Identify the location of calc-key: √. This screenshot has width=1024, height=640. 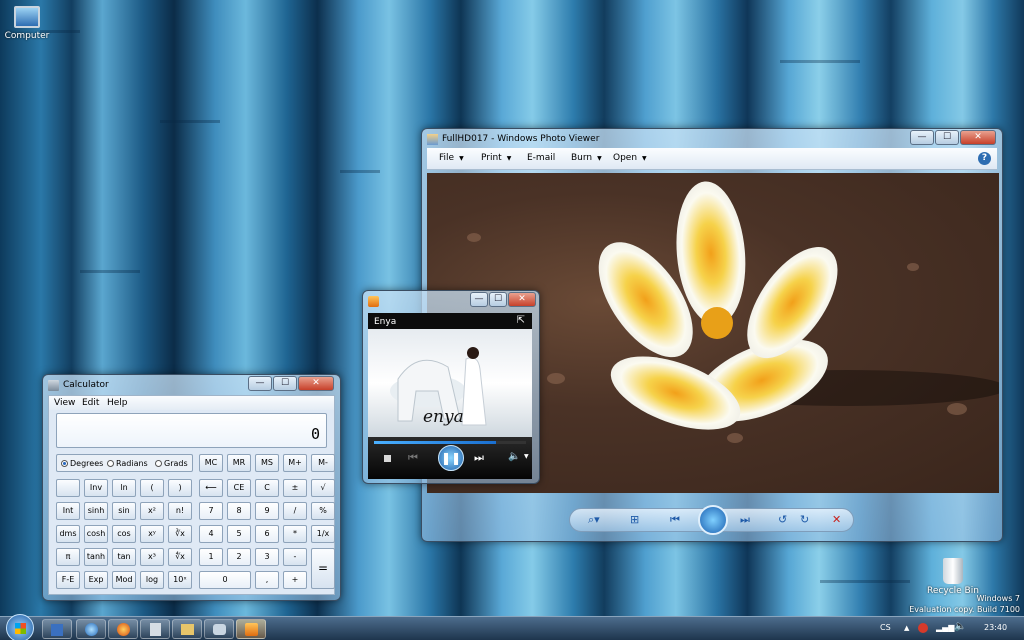
(323, 488).